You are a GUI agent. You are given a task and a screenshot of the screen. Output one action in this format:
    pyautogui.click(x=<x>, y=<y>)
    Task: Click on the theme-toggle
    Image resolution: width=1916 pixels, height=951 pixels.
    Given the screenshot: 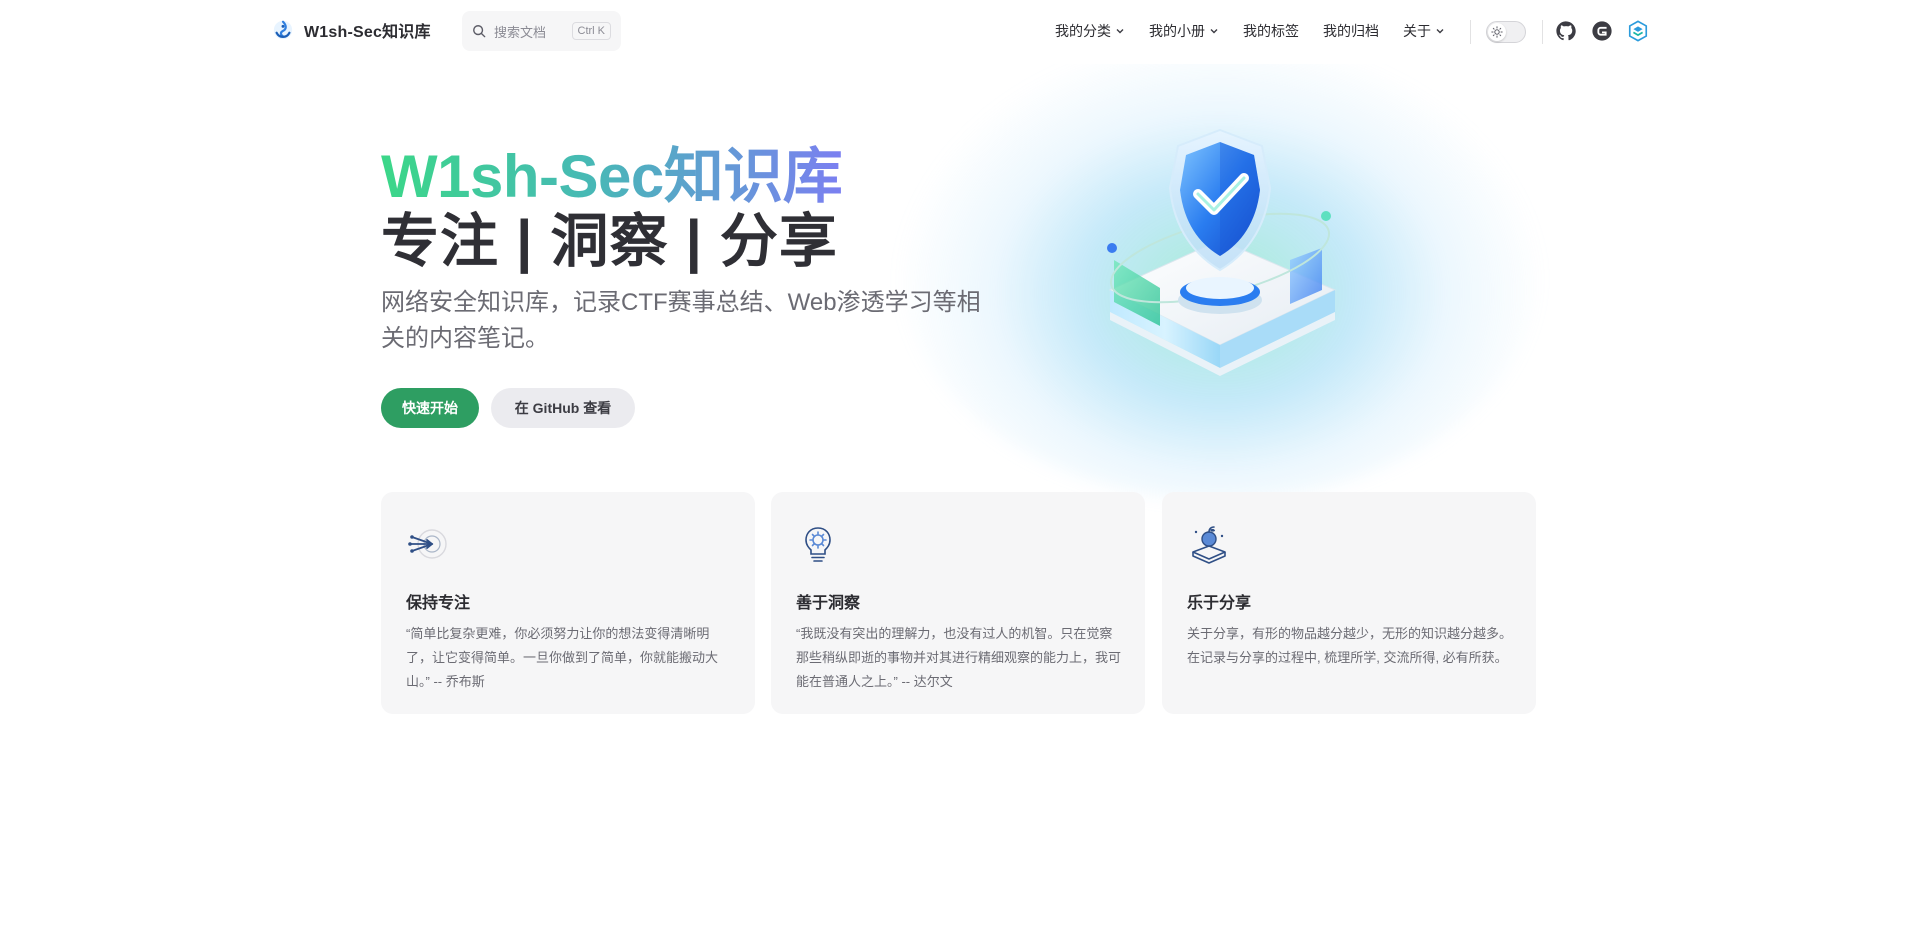 What is the action you would take?
    pyautogui.click(x=1506, y=32)
    